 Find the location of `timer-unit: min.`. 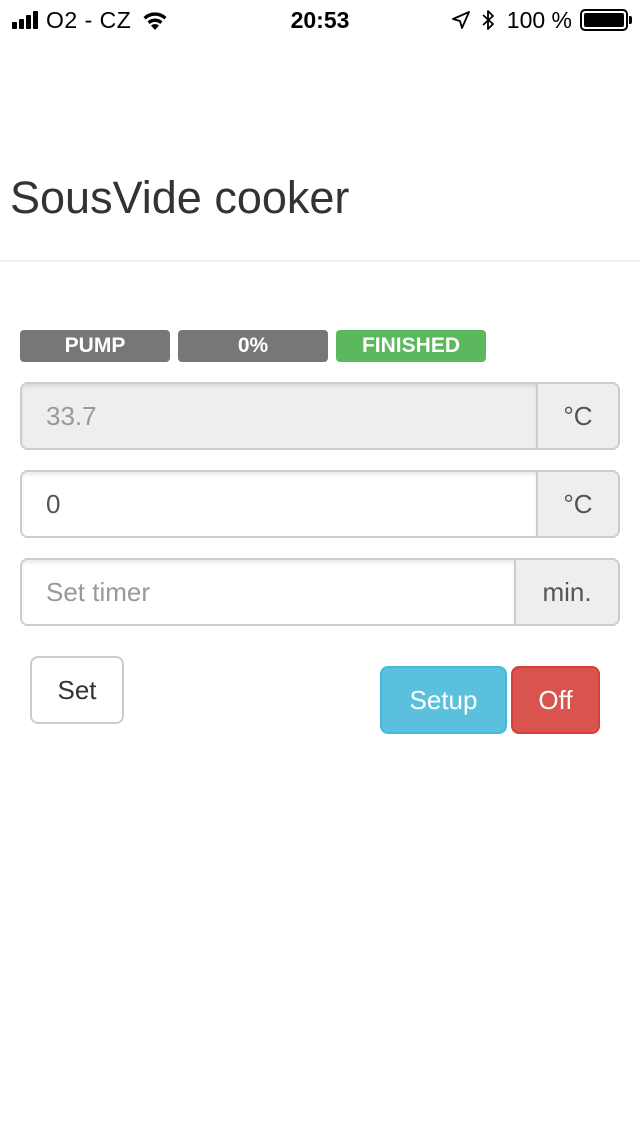

timer-unit: min. is located at coordinates (566, 592).